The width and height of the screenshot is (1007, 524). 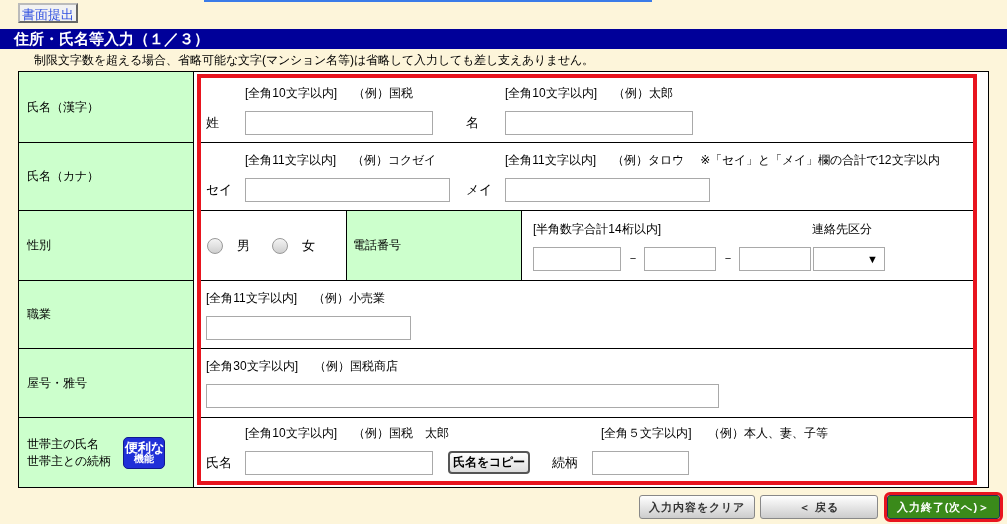 I want to click on nav-button: ＜ 戻る, so click(x=819, y=507).